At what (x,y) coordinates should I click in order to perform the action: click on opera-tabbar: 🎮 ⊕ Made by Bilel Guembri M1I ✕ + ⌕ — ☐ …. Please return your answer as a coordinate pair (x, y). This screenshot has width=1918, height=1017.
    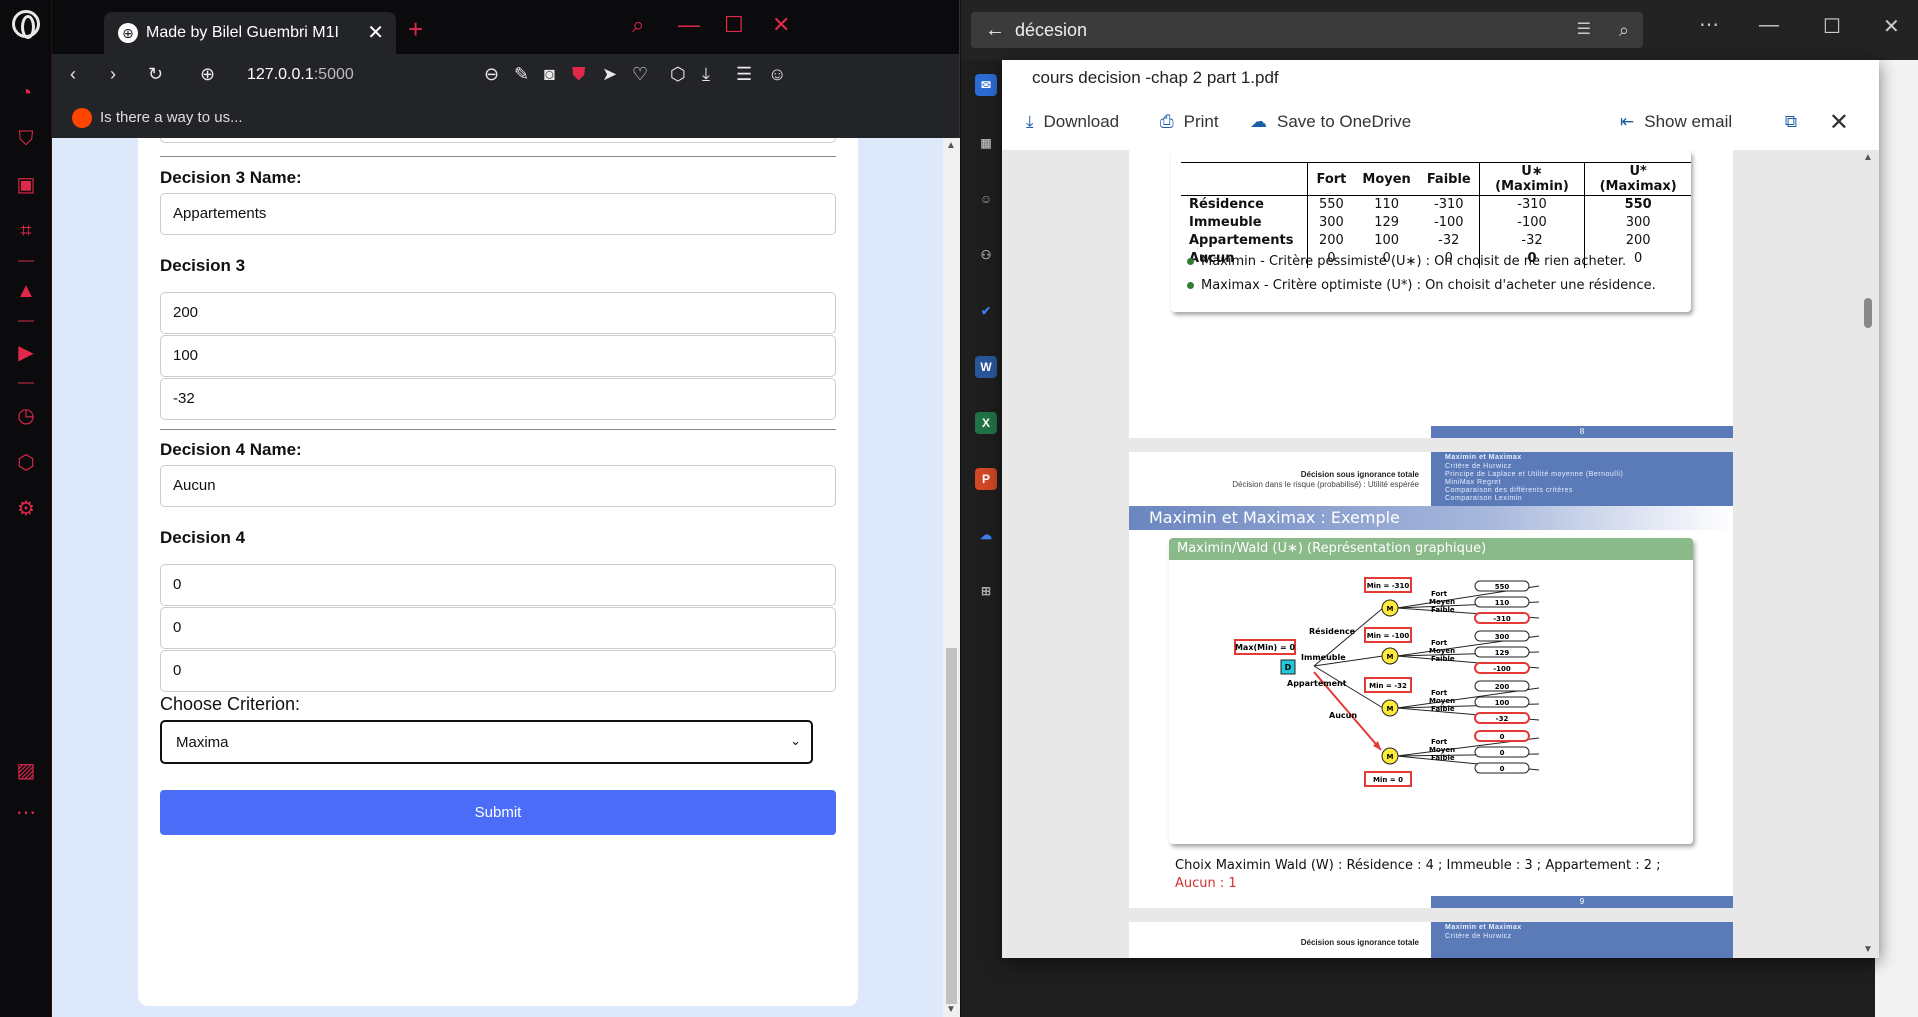
    Looking at the image, I should click on (505, 27).